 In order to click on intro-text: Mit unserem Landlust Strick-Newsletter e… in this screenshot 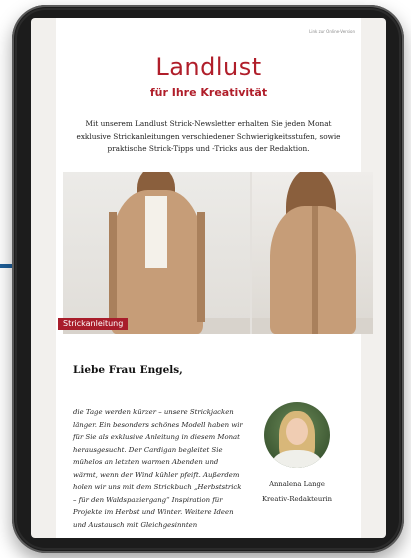, I will do `click(208, 136)`.